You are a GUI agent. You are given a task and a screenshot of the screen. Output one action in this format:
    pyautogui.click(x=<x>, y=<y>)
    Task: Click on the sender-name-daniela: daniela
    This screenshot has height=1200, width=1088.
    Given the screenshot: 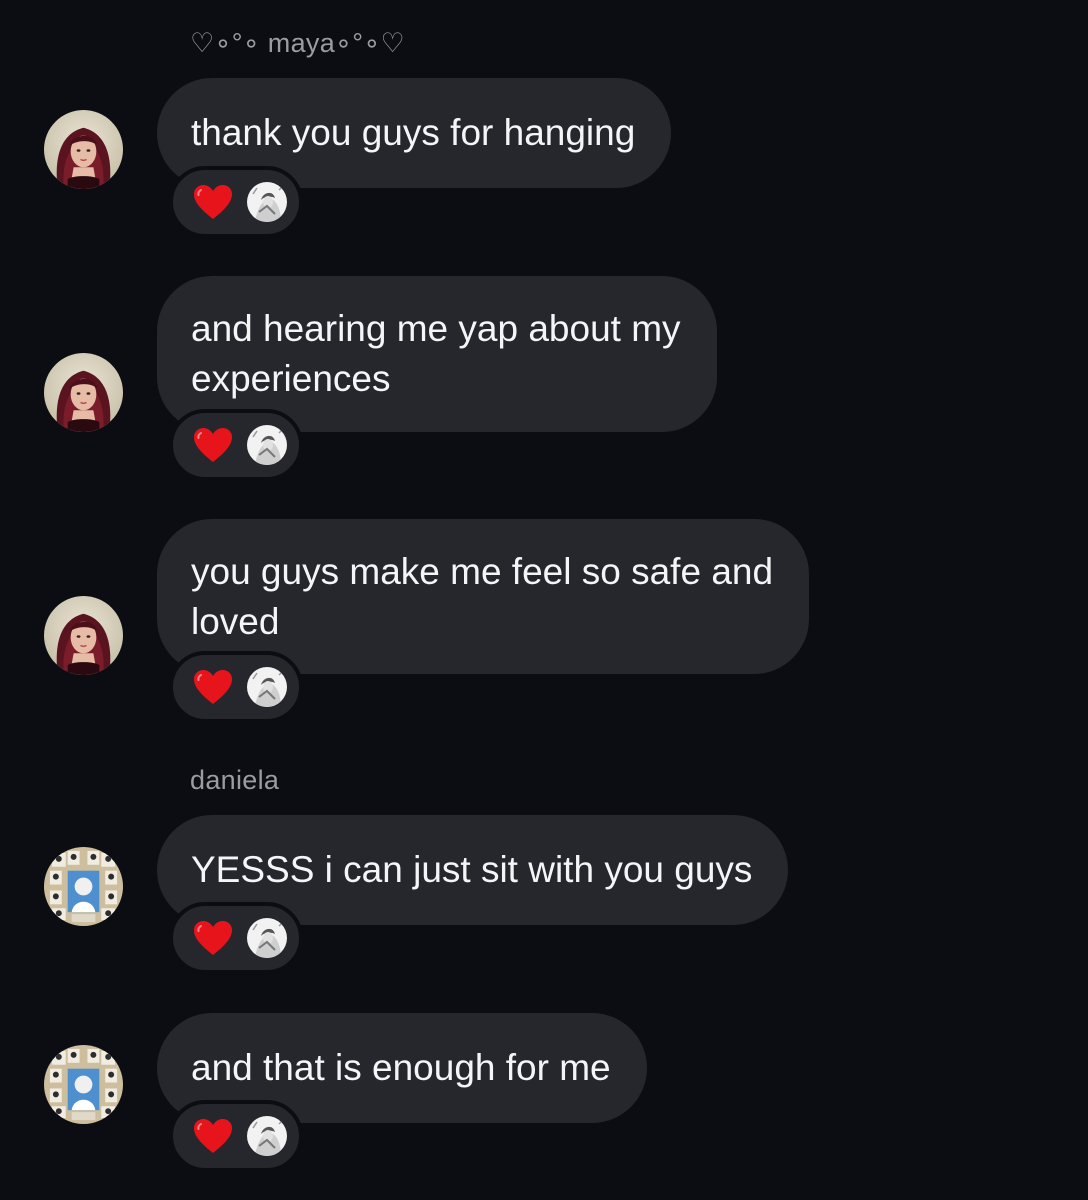 What is the action you would take?
    pyautogui.click(x=235, y=780)
    